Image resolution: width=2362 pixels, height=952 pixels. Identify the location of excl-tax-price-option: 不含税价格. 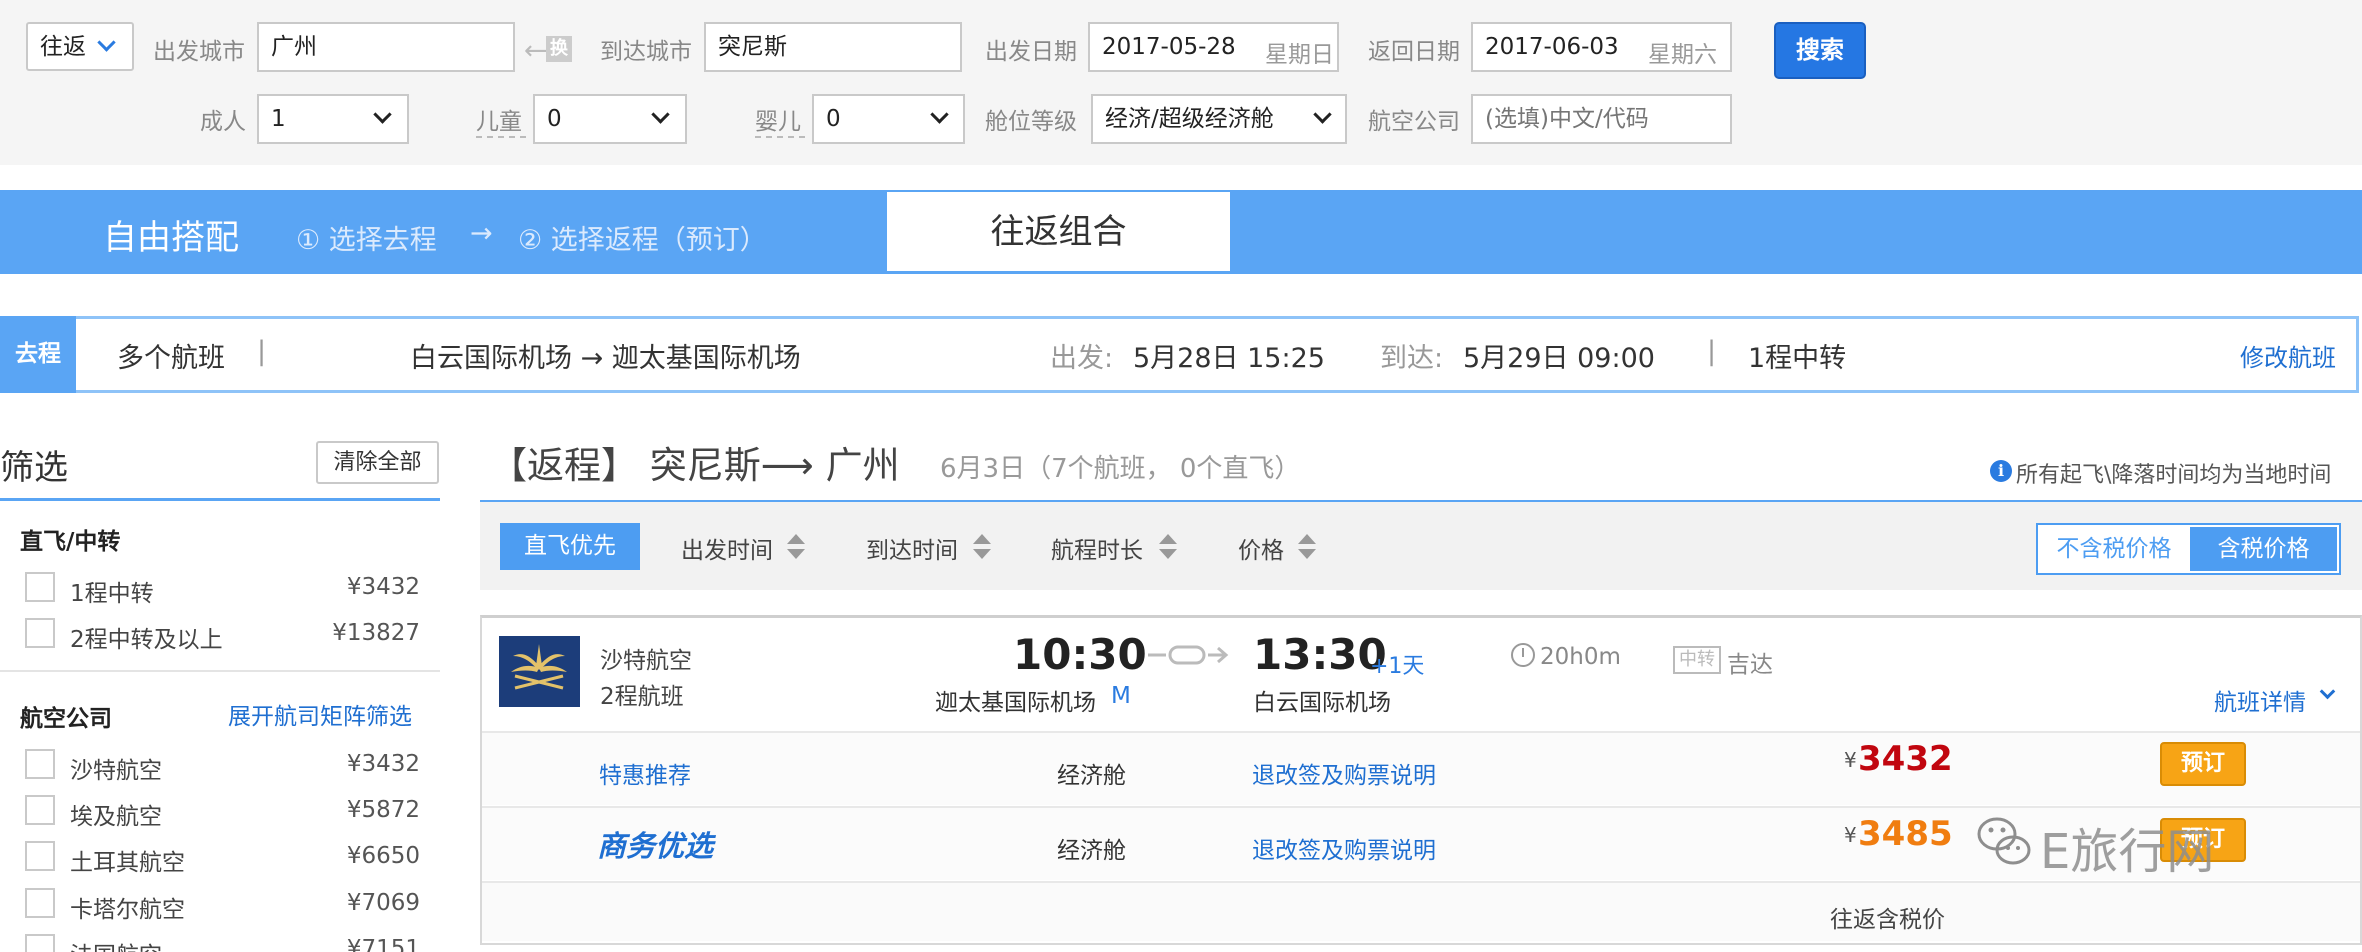
(2114, 549).